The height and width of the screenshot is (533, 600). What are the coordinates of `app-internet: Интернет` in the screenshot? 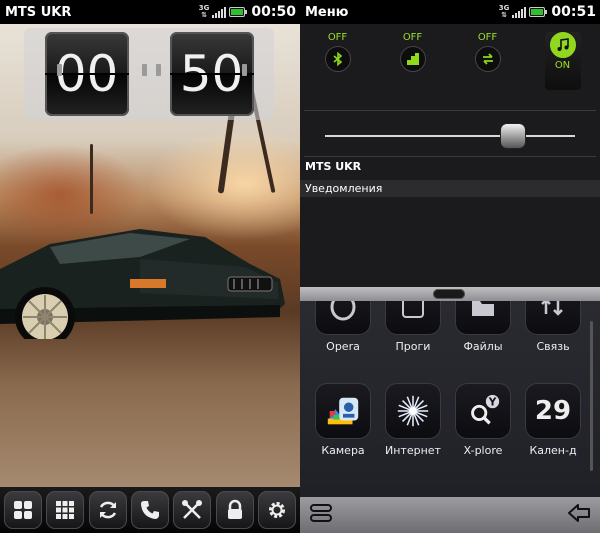 It's located at (413, 420).